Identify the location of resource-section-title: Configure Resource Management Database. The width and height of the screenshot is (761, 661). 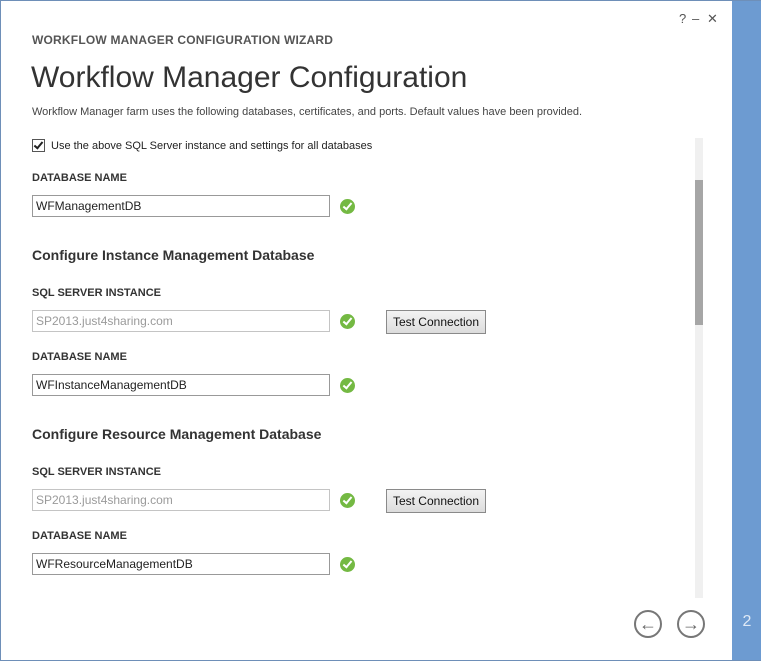
(177, 434).